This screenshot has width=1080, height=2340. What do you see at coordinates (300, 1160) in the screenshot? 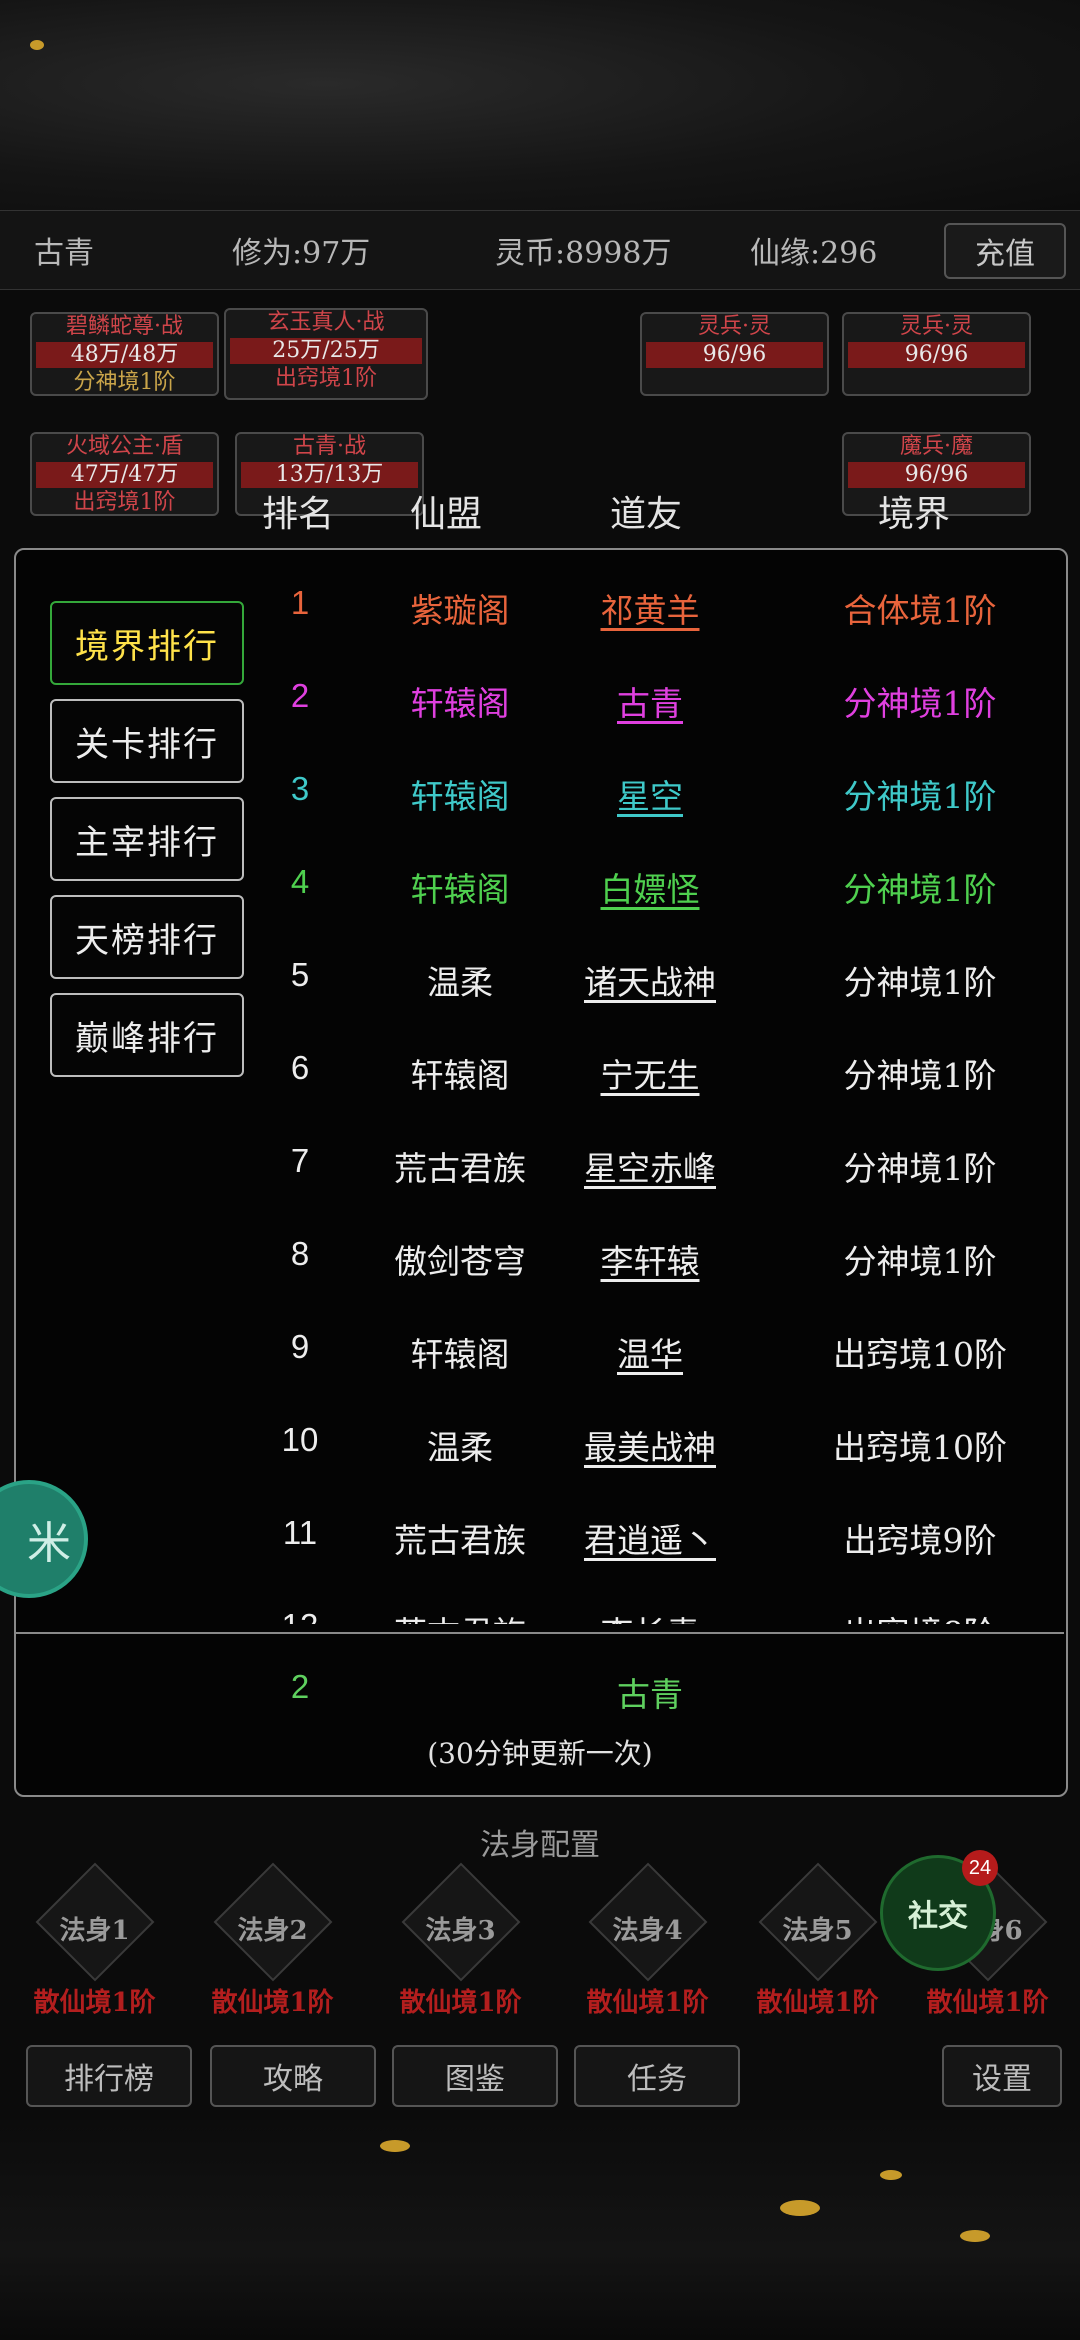
I see `rank-number: 7` at bounding box center [300, 1160].